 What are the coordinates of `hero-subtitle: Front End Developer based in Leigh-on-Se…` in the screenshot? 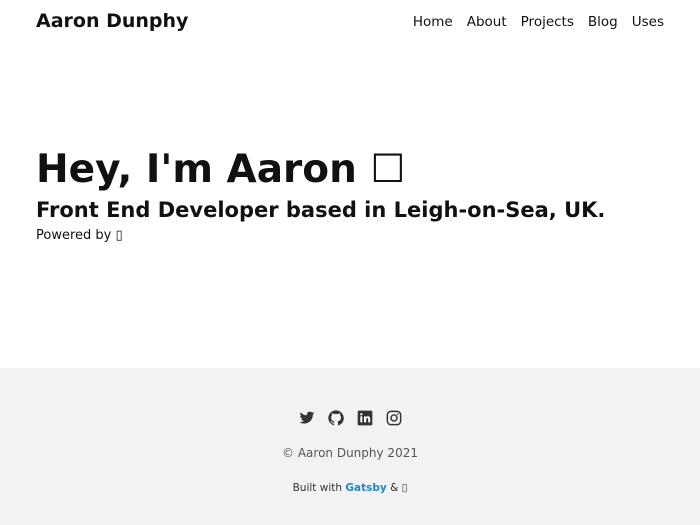 It's located at (321, 210).